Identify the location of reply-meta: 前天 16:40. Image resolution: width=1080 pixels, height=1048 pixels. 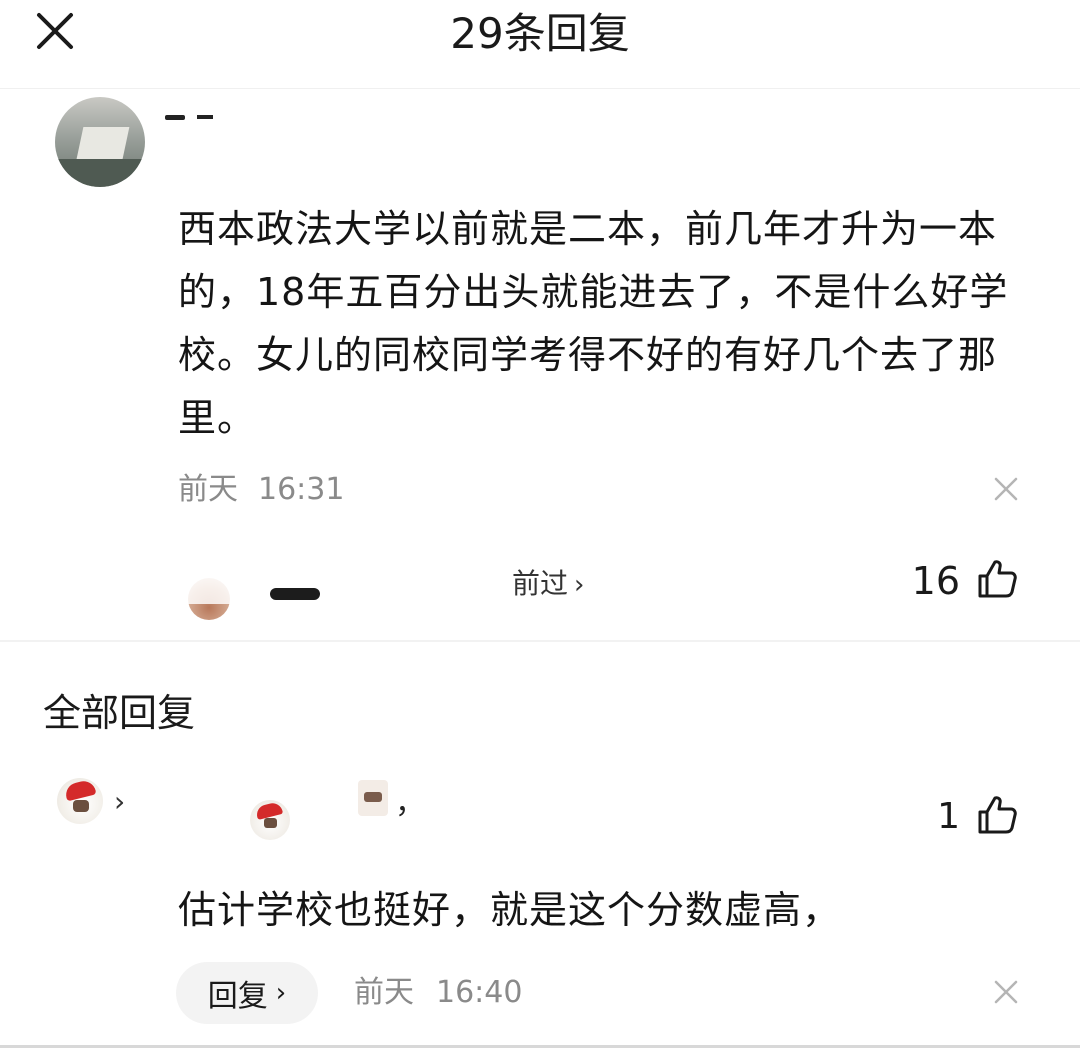
(438, 993).